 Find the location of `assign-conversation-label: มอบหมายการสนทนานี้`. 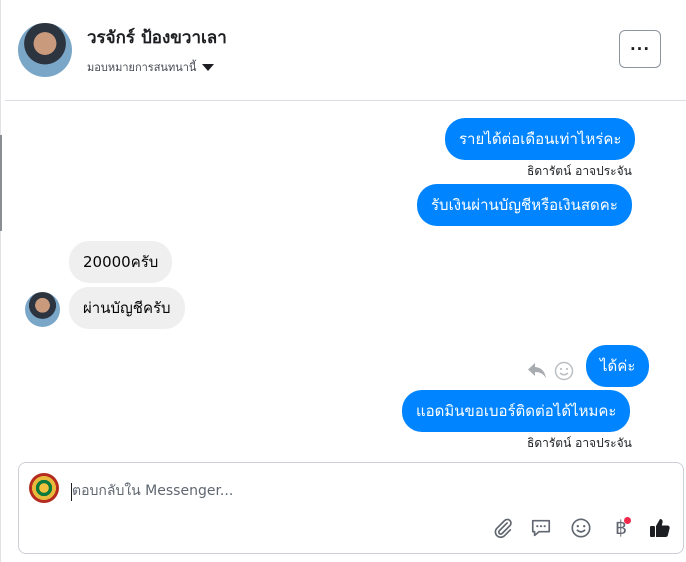

assign-conversation-label: มอบหมายการสนทนานี้ is located at coordinates (142, 67).